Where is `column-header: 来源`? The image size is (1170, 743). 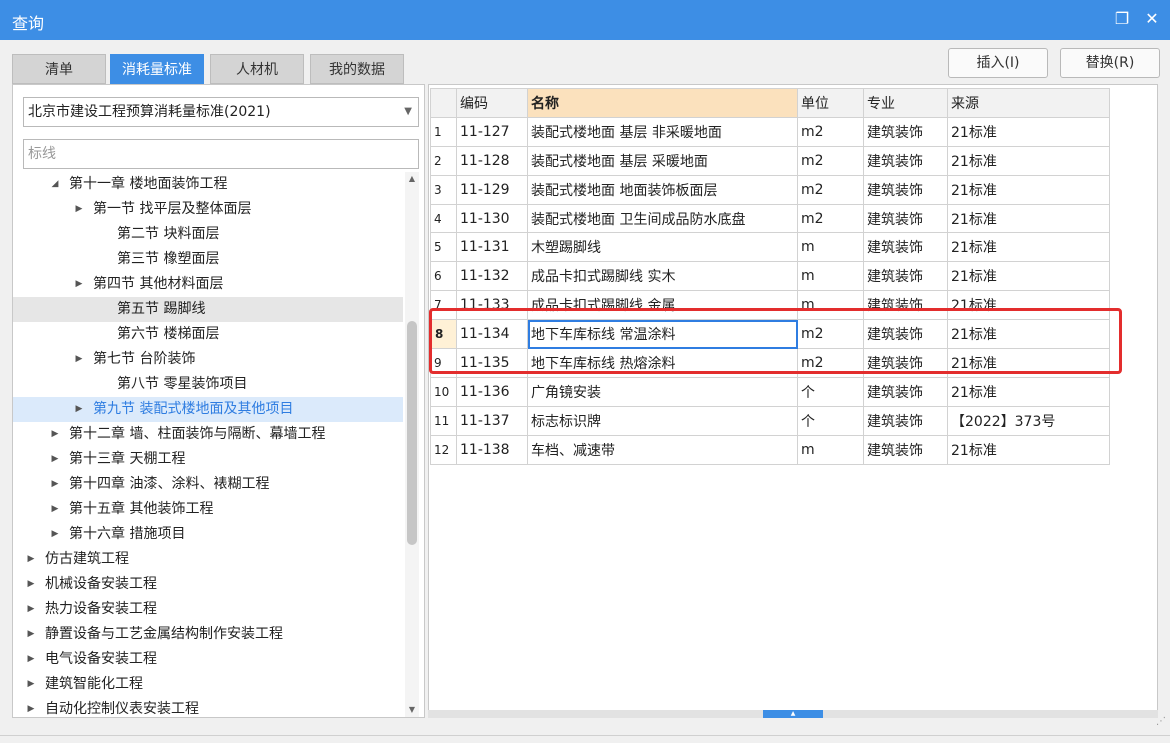
column-header: 来源 is located at coordinates (1028, 103).